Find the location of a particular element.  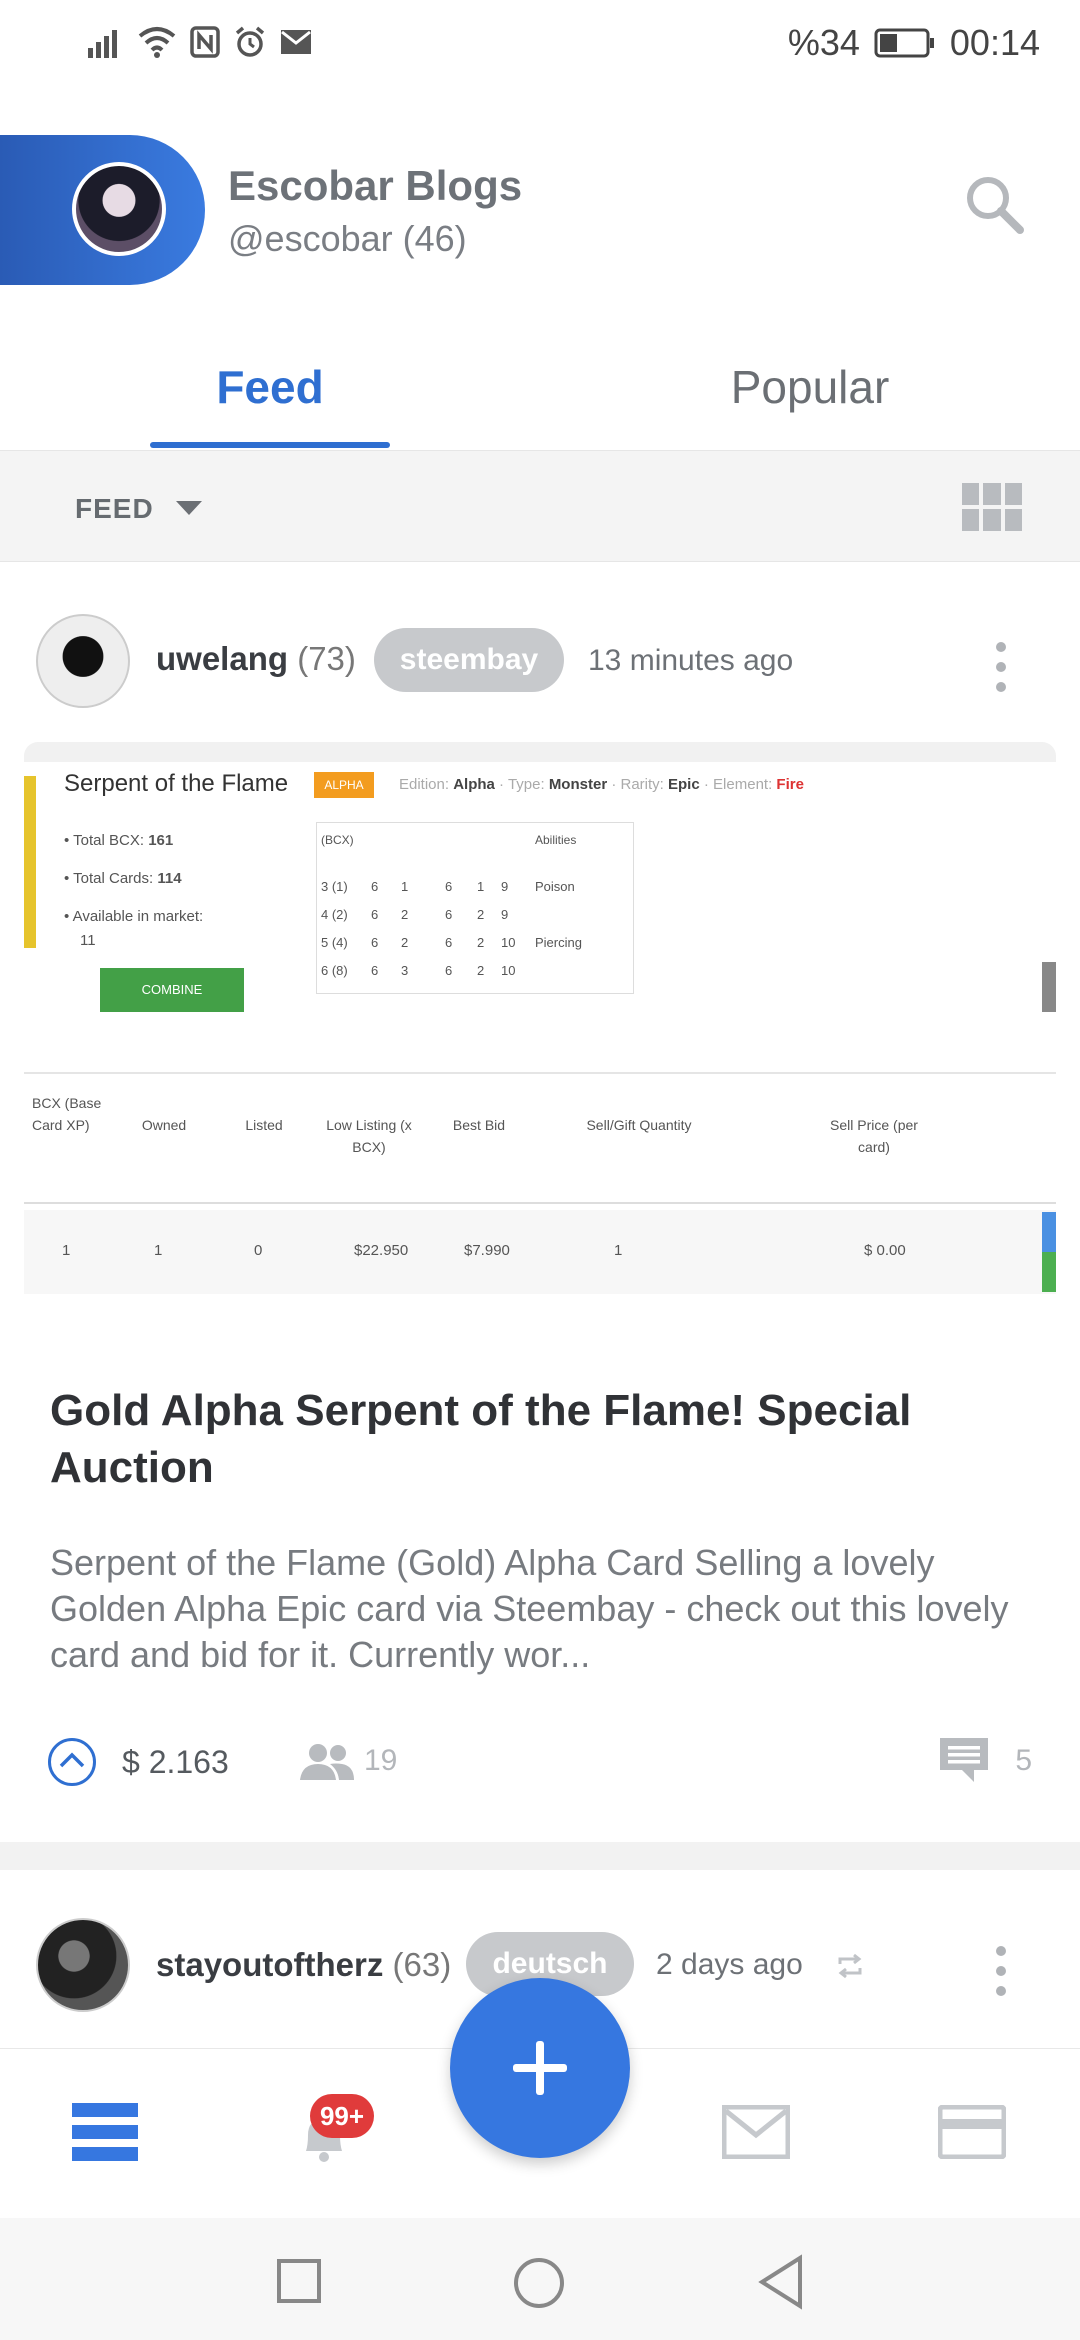

market-header-cell: Owned is located at coordinates (164, 1125).